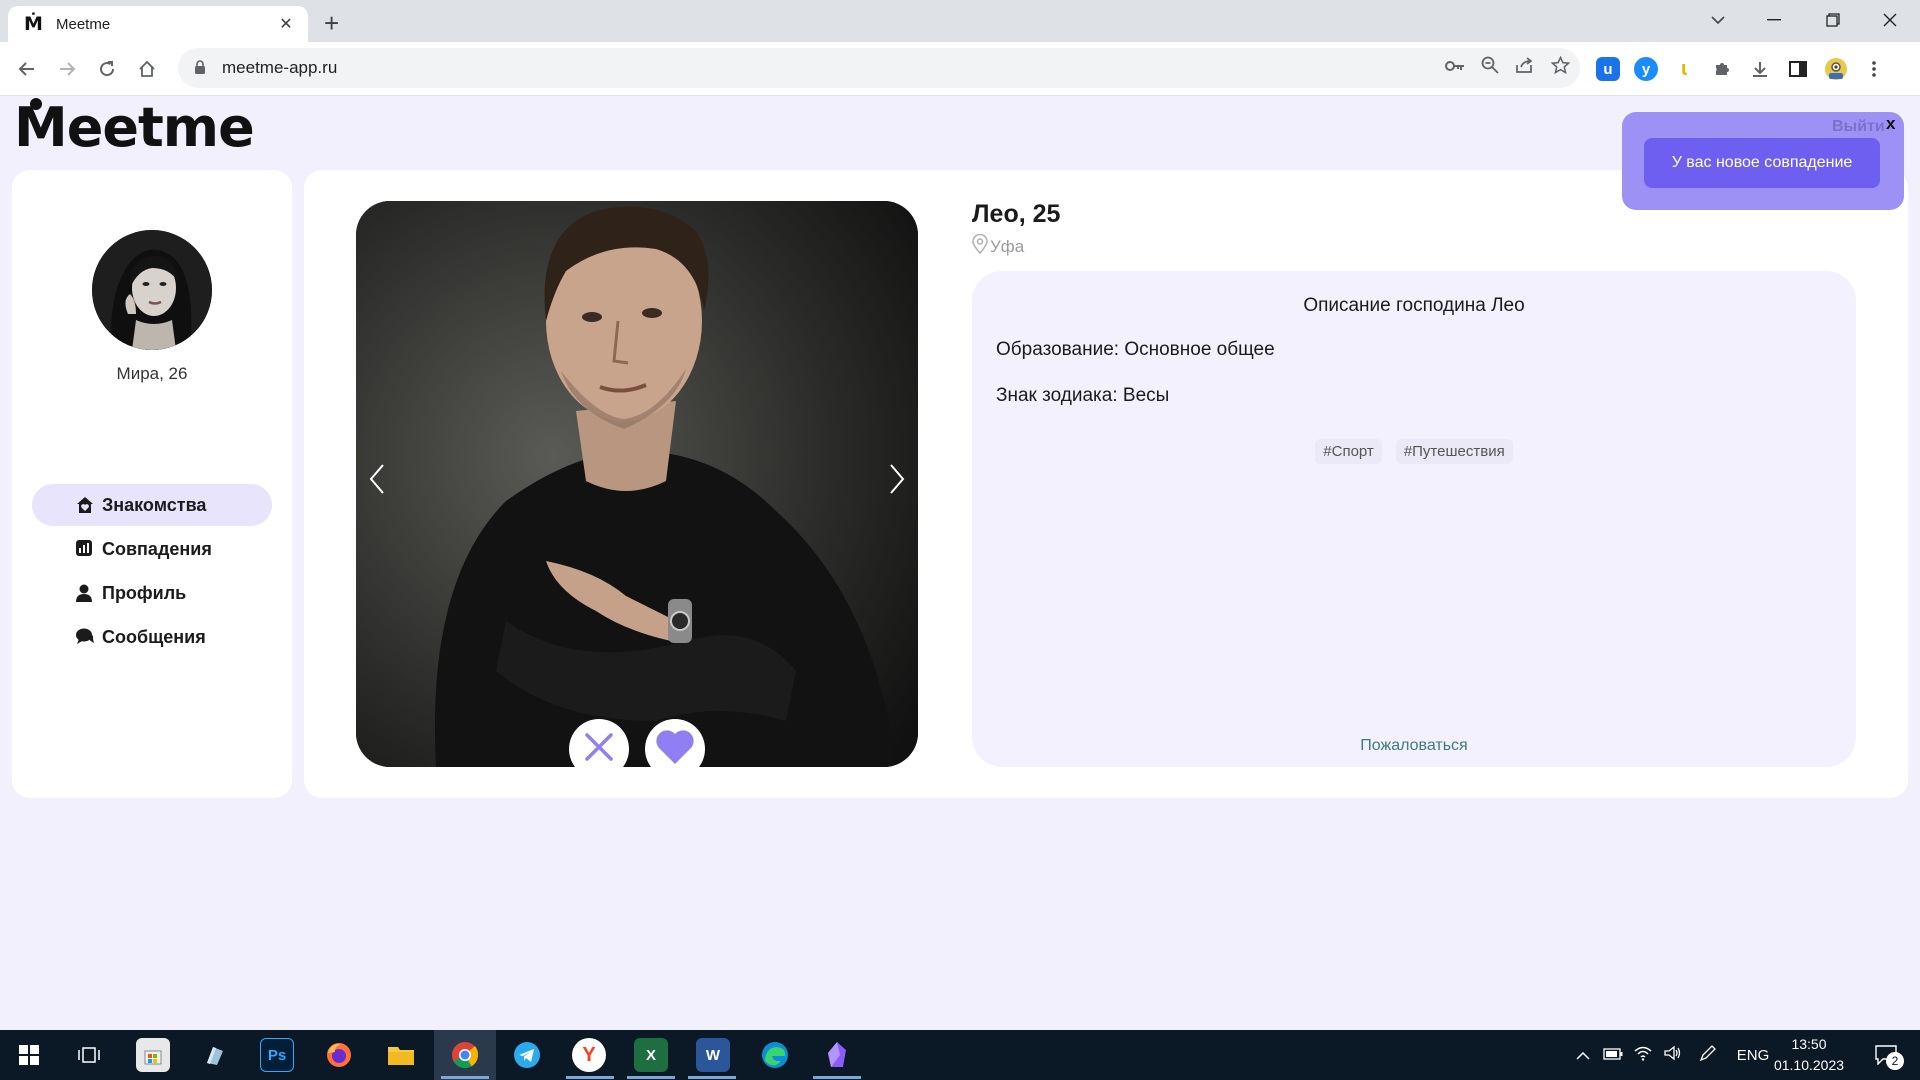 Image resolution: width=1920 pixels, height=1080 pixels. I want to click on match-notification: Выйти x У вас новое совпадение, so click(1763, 161).